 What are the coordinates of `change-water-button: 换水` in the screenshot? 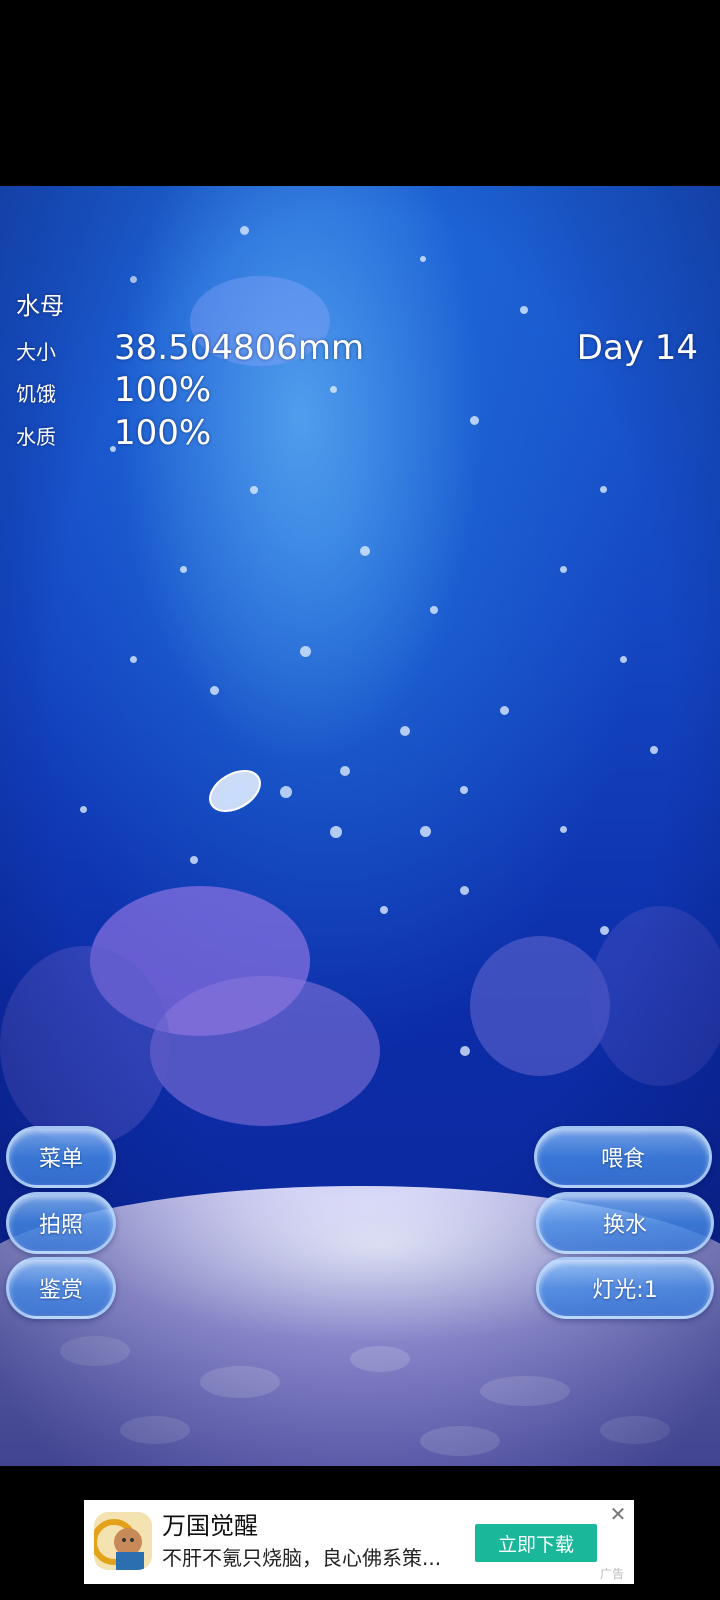 It's located at (625, 1223).